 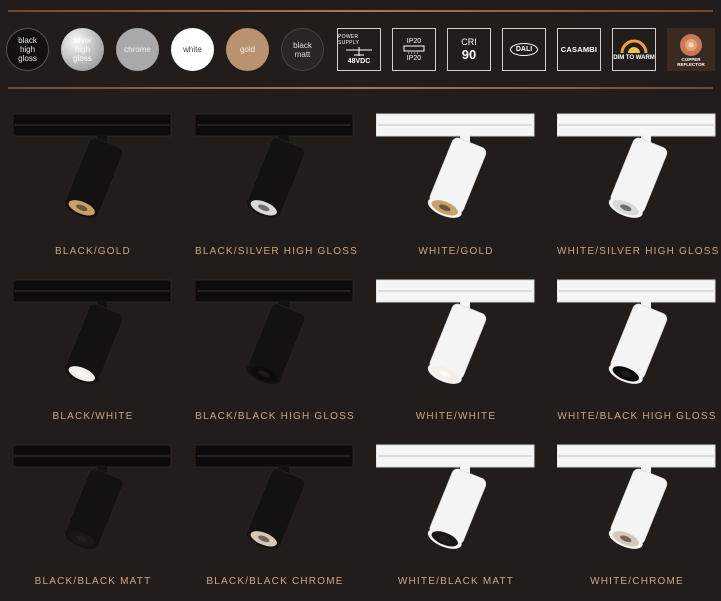 I want to click on product-label: WHITE/CHROME, so click(x=637, y=581).